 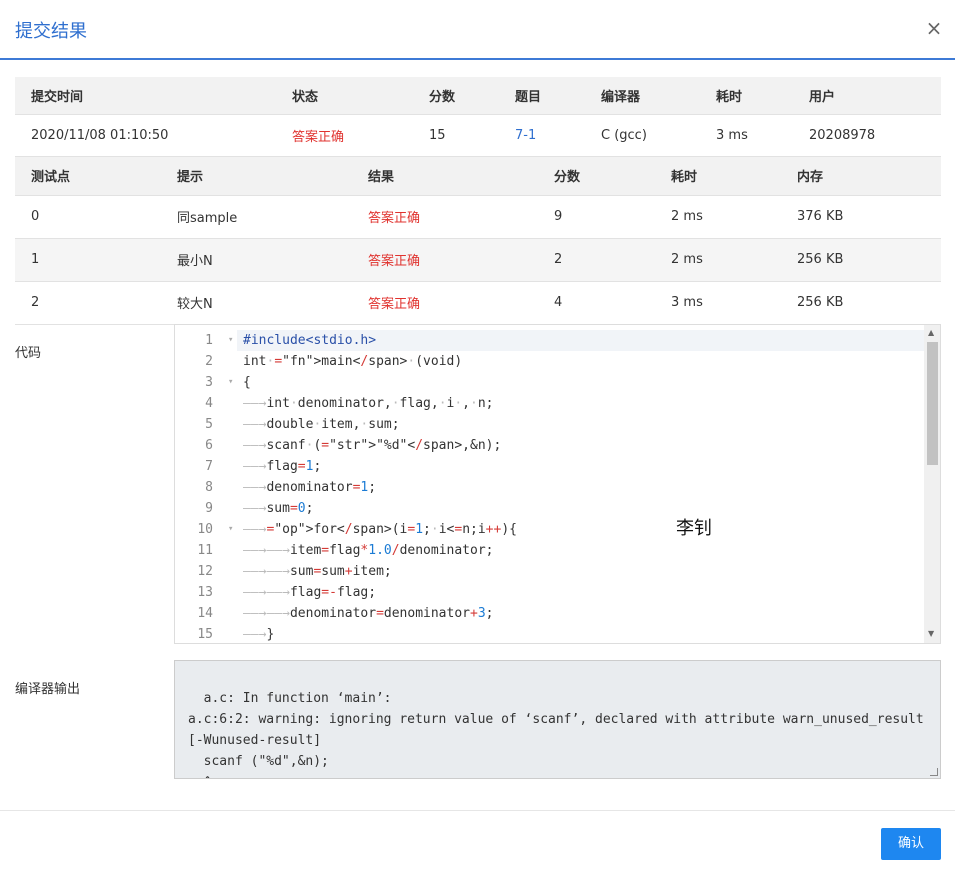 What do you see at coordinates (205, 592) in the screenshot?
I see `line-number: 13` at bounding box center [205, 592].